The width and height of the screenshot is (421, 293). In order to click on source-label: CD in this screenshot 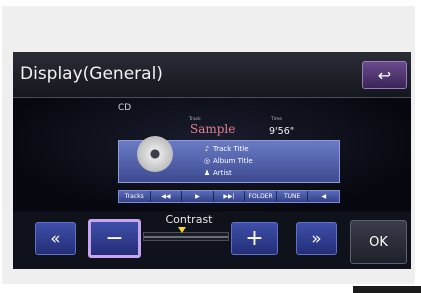, I will do `click(125, 108)`.